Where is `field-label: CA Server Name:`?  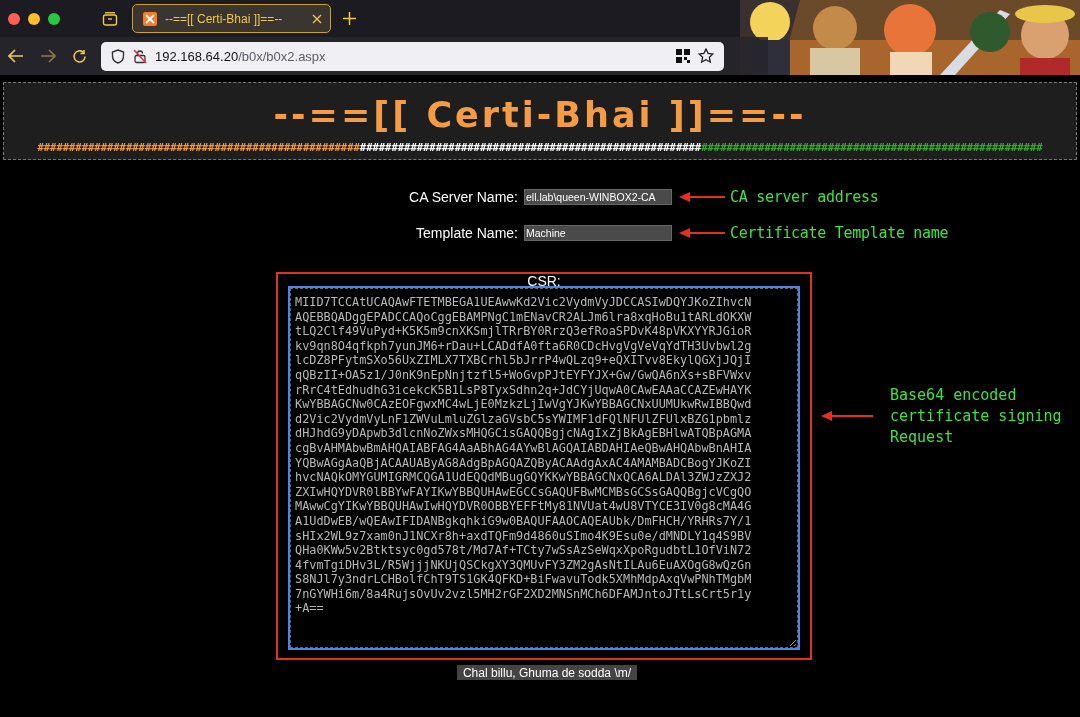 field-label: CA Server Name: is located at coordinates (463, 197).